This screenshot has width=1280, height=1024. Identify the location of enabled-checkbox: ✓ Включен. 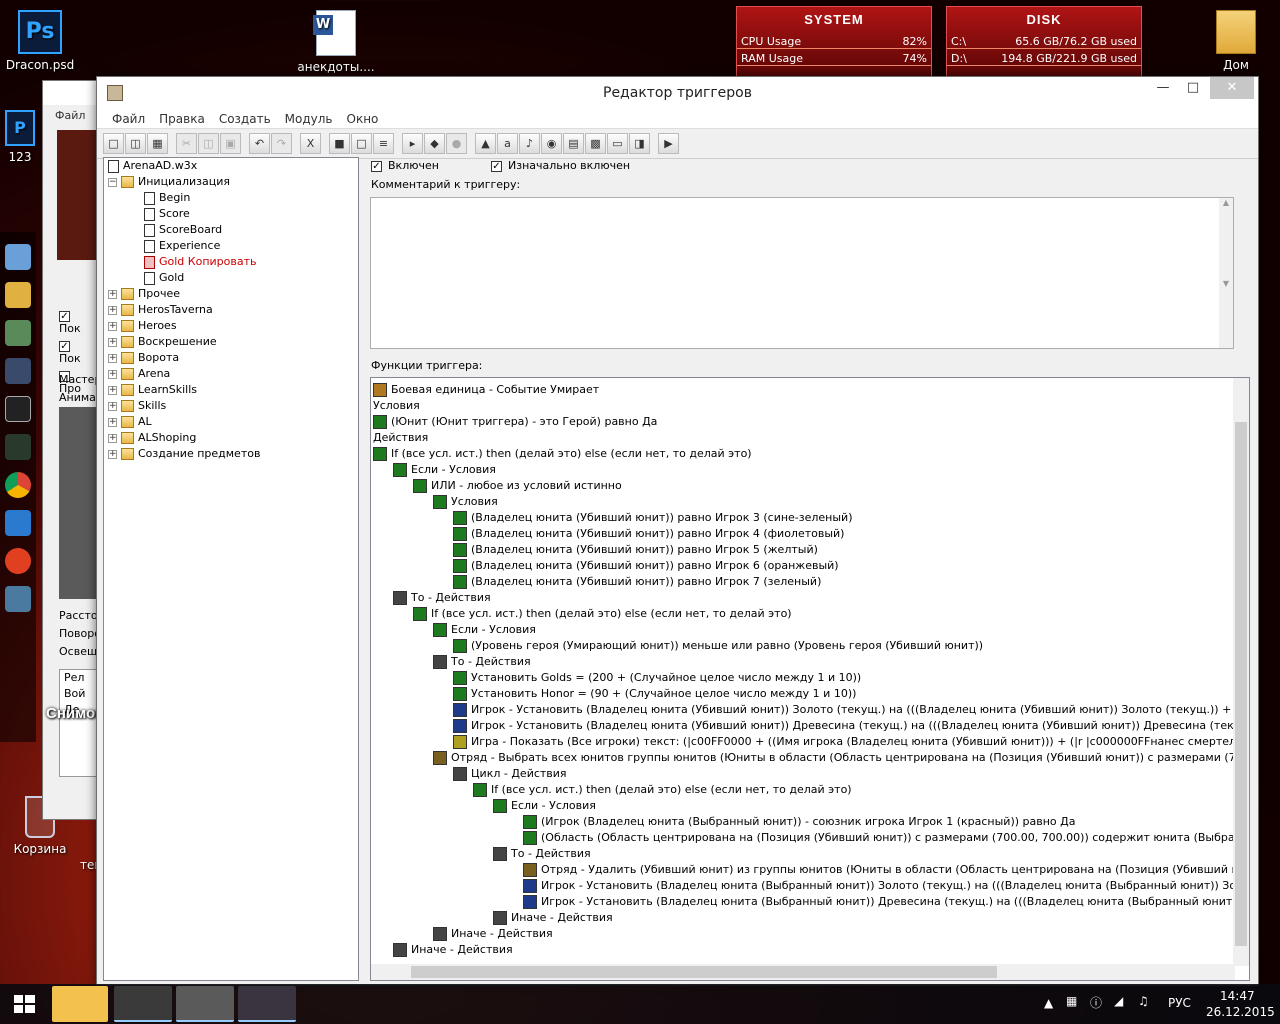
(405, 165).